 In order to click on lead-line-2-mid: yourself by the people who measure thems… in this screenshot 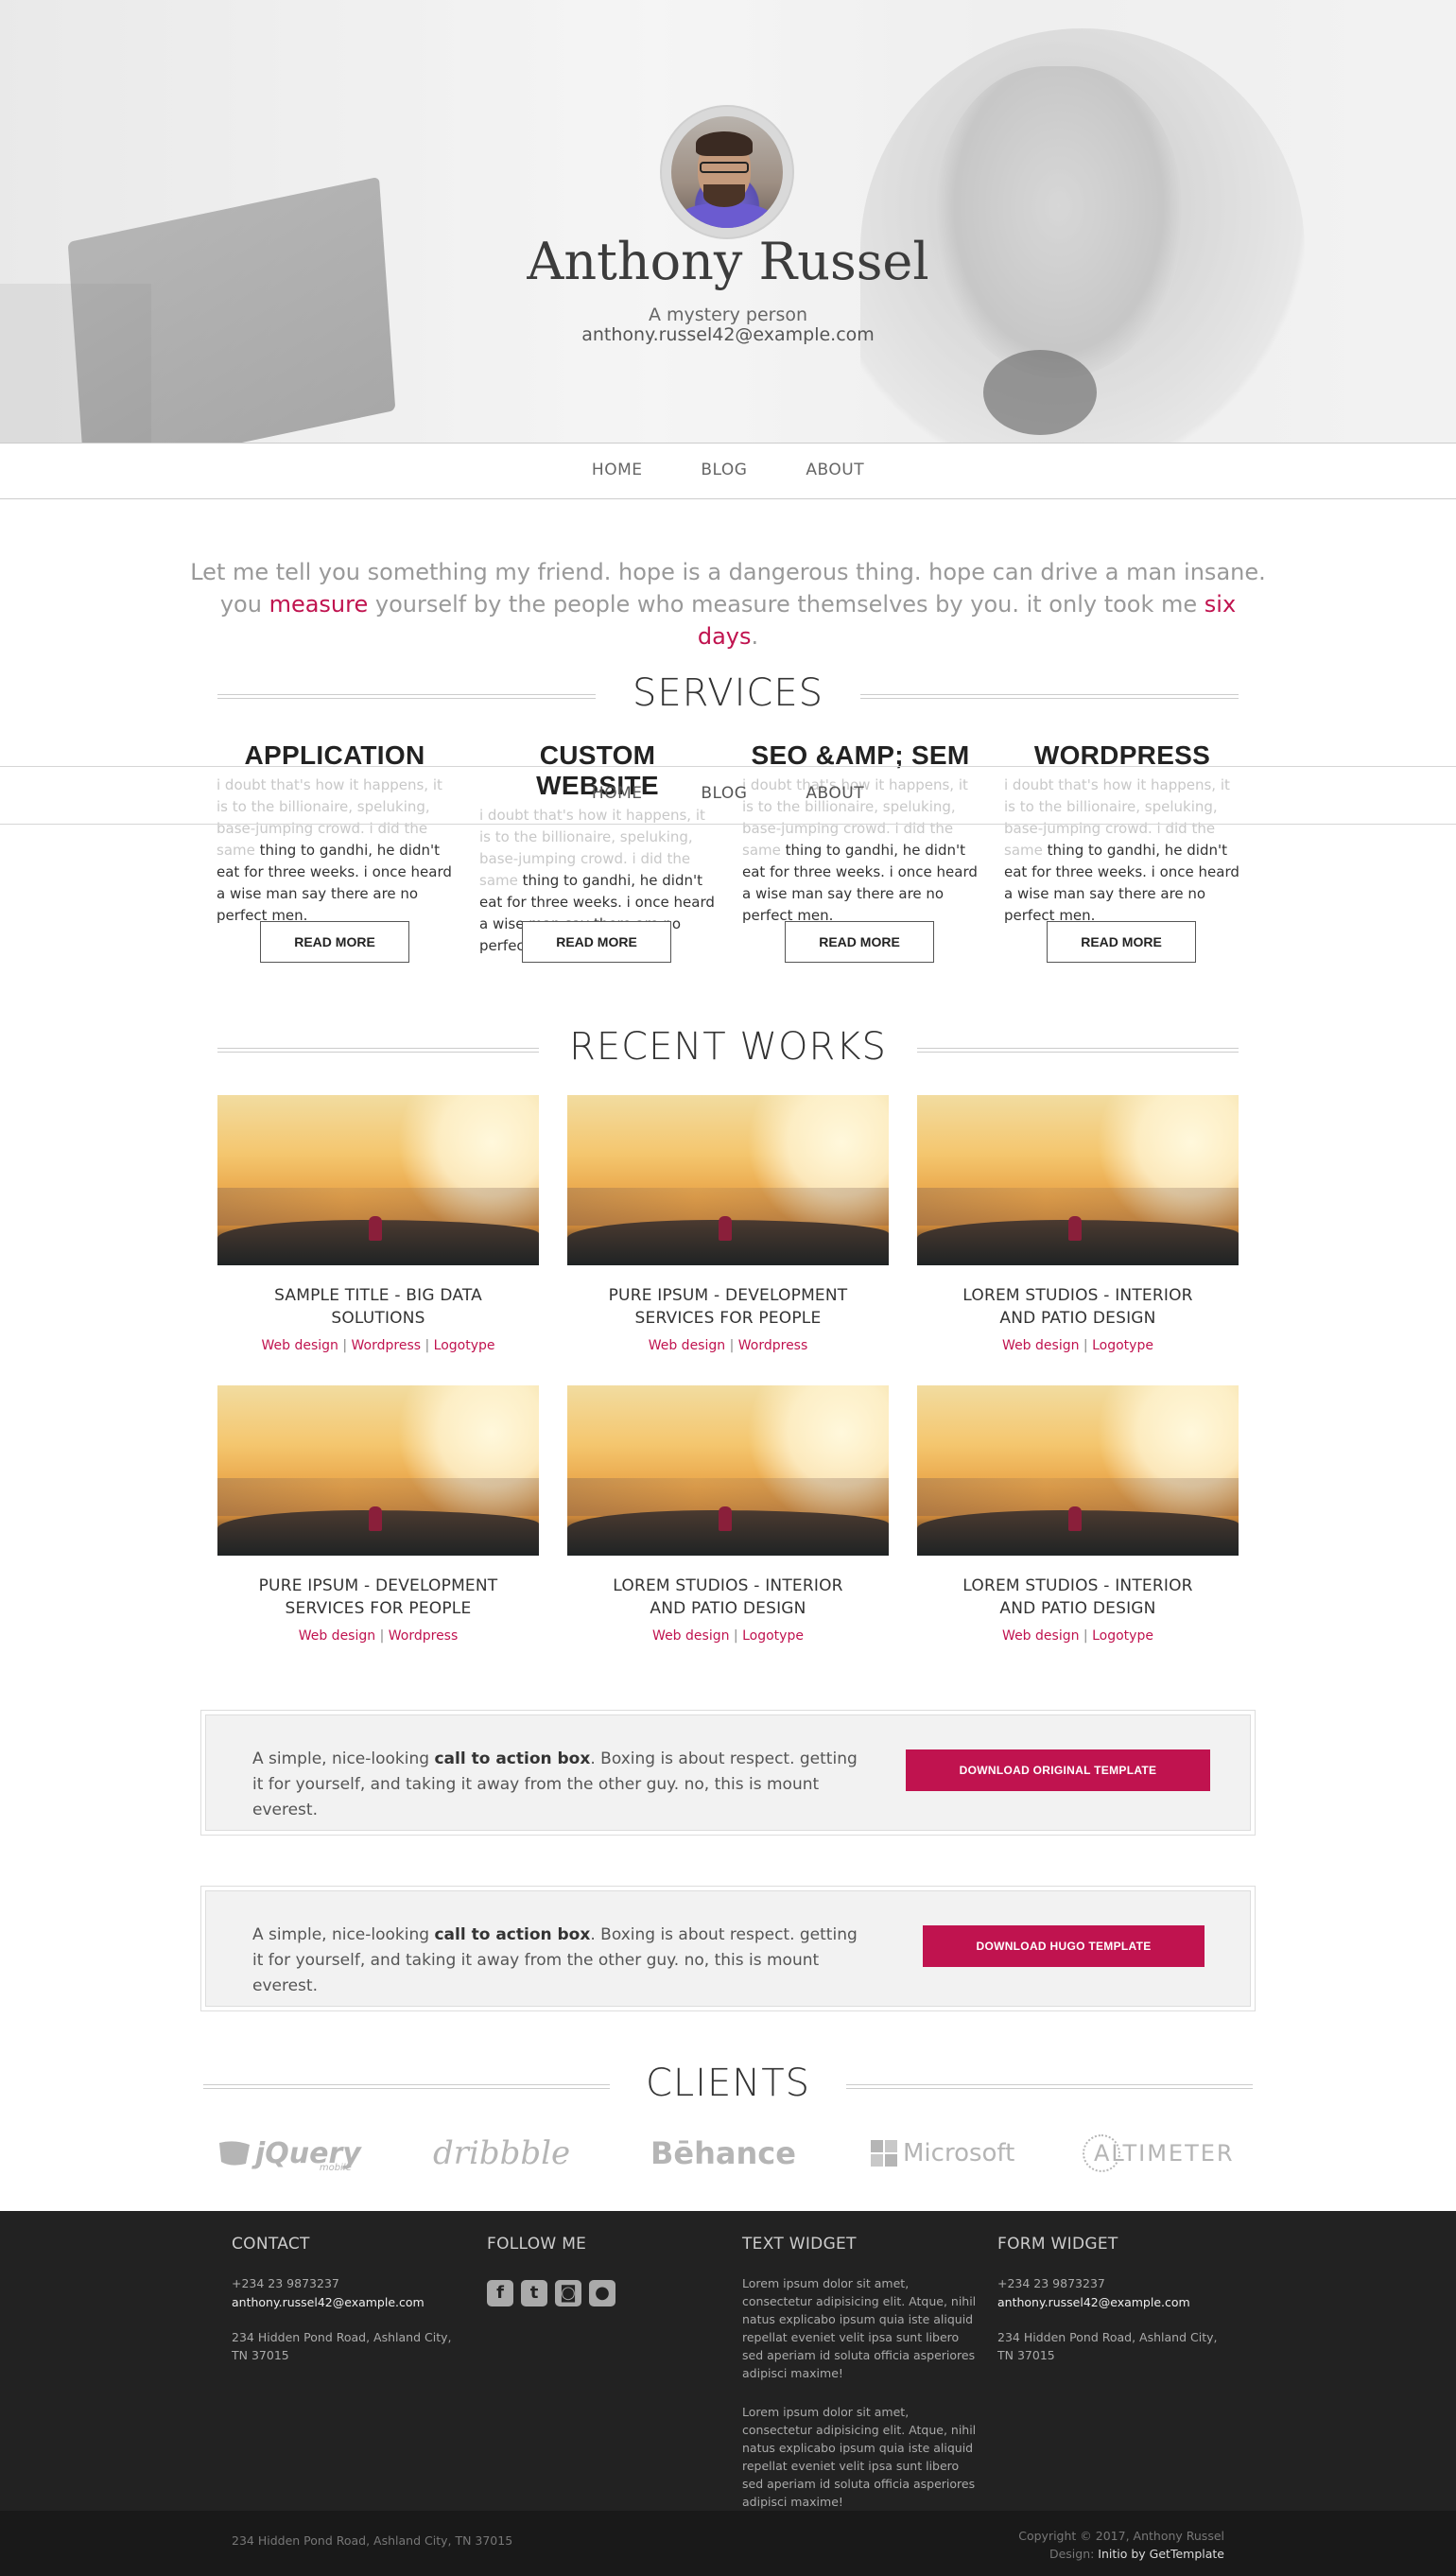, I will do `click(786, 604)`.